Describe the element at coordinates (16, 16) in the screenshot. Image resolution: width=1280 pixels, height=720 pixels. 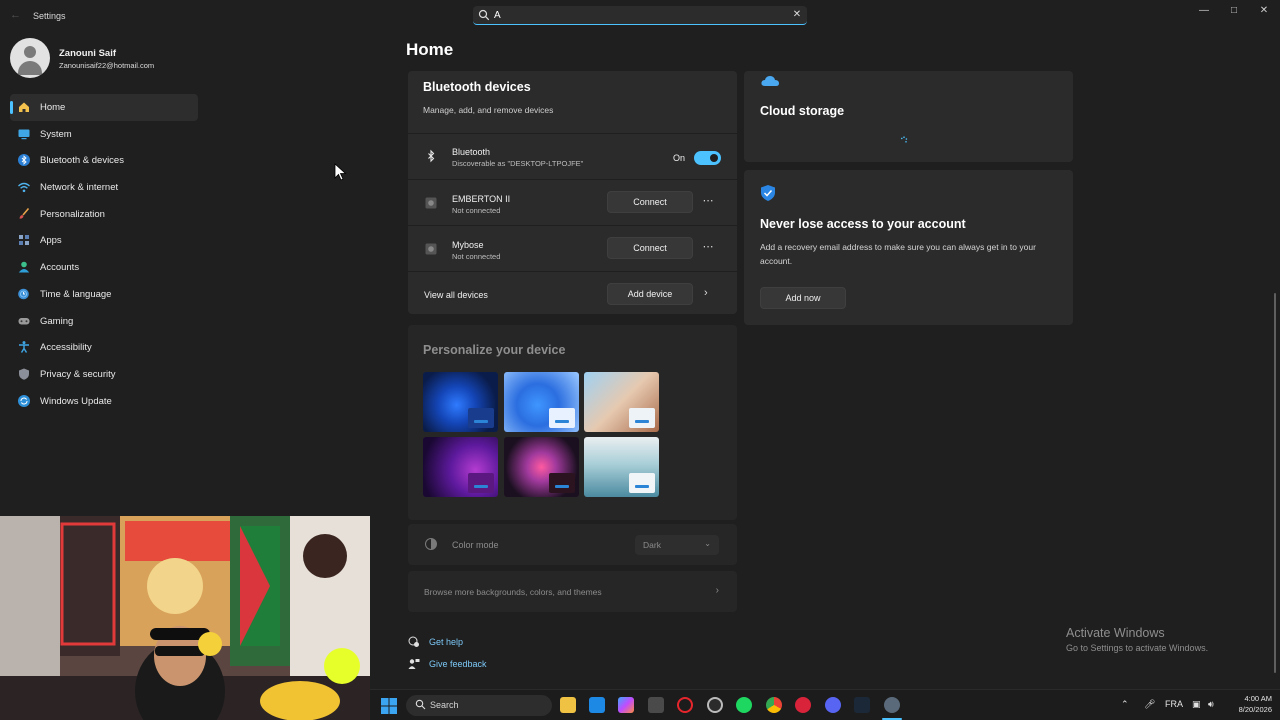
I see `back-arrow-icon: ←` at that location.